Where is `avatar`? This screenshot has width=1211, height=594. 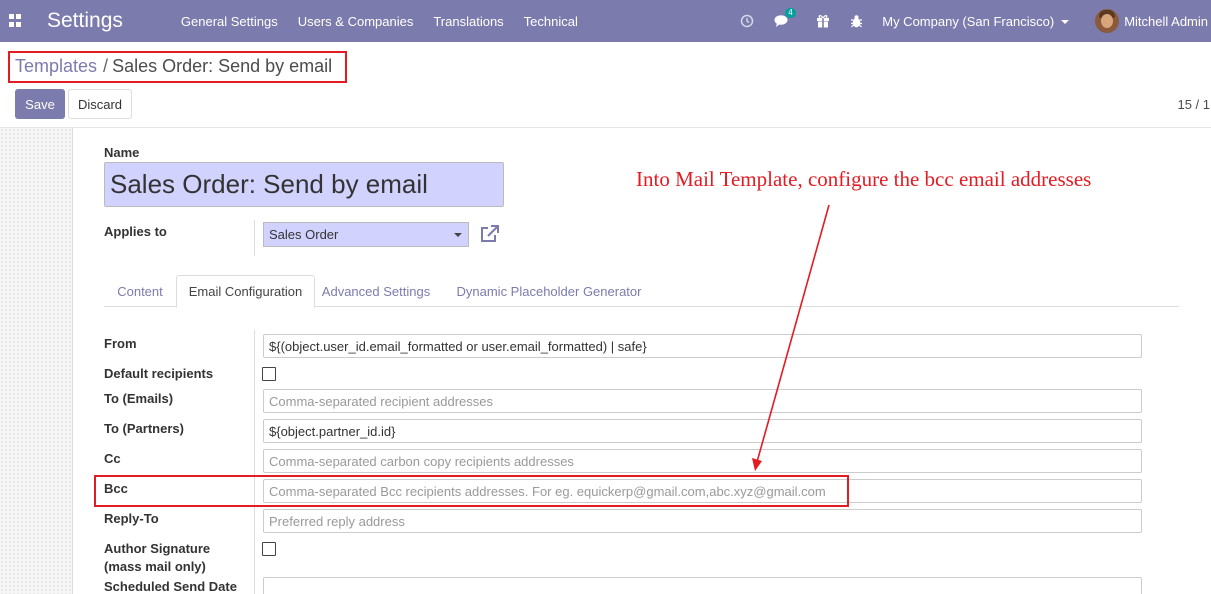 avatar is located at coordinates (1107, 21).